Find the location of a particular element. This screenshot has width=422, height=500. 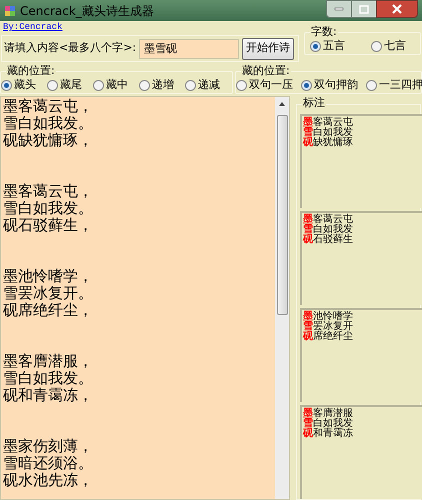

annotation-title: 标注 is located at coordinates (314, 103).